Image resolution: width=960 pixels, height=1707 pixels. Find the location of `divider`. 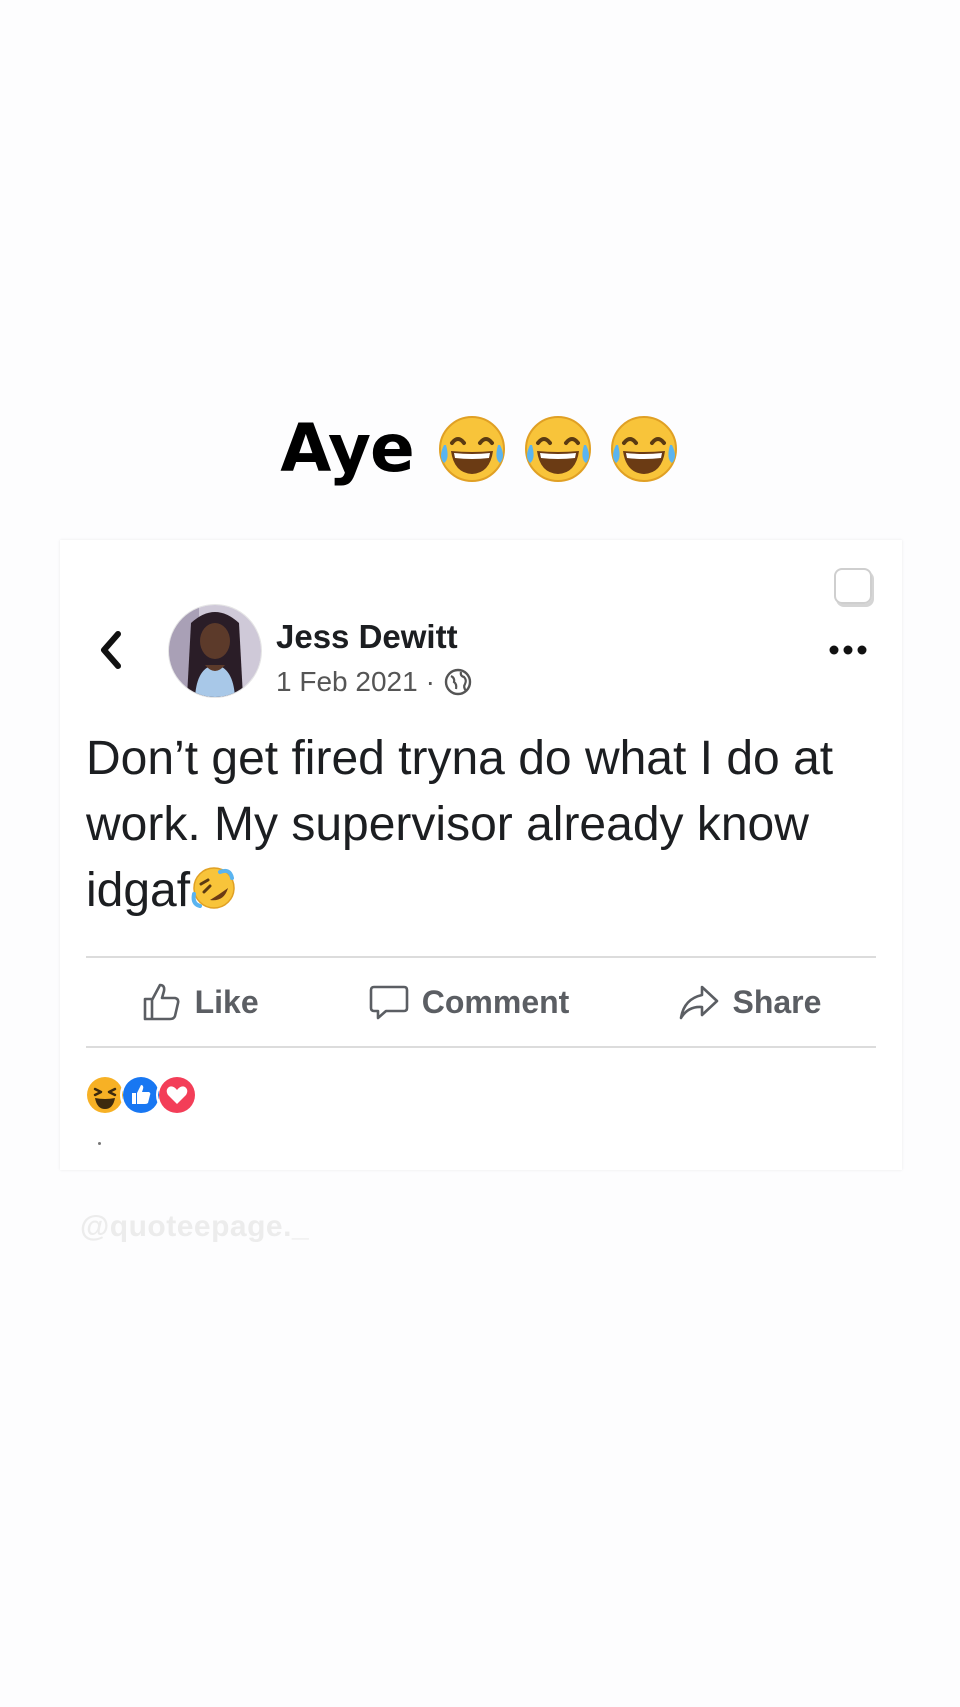

divider is located at coordinates (481, 1047).